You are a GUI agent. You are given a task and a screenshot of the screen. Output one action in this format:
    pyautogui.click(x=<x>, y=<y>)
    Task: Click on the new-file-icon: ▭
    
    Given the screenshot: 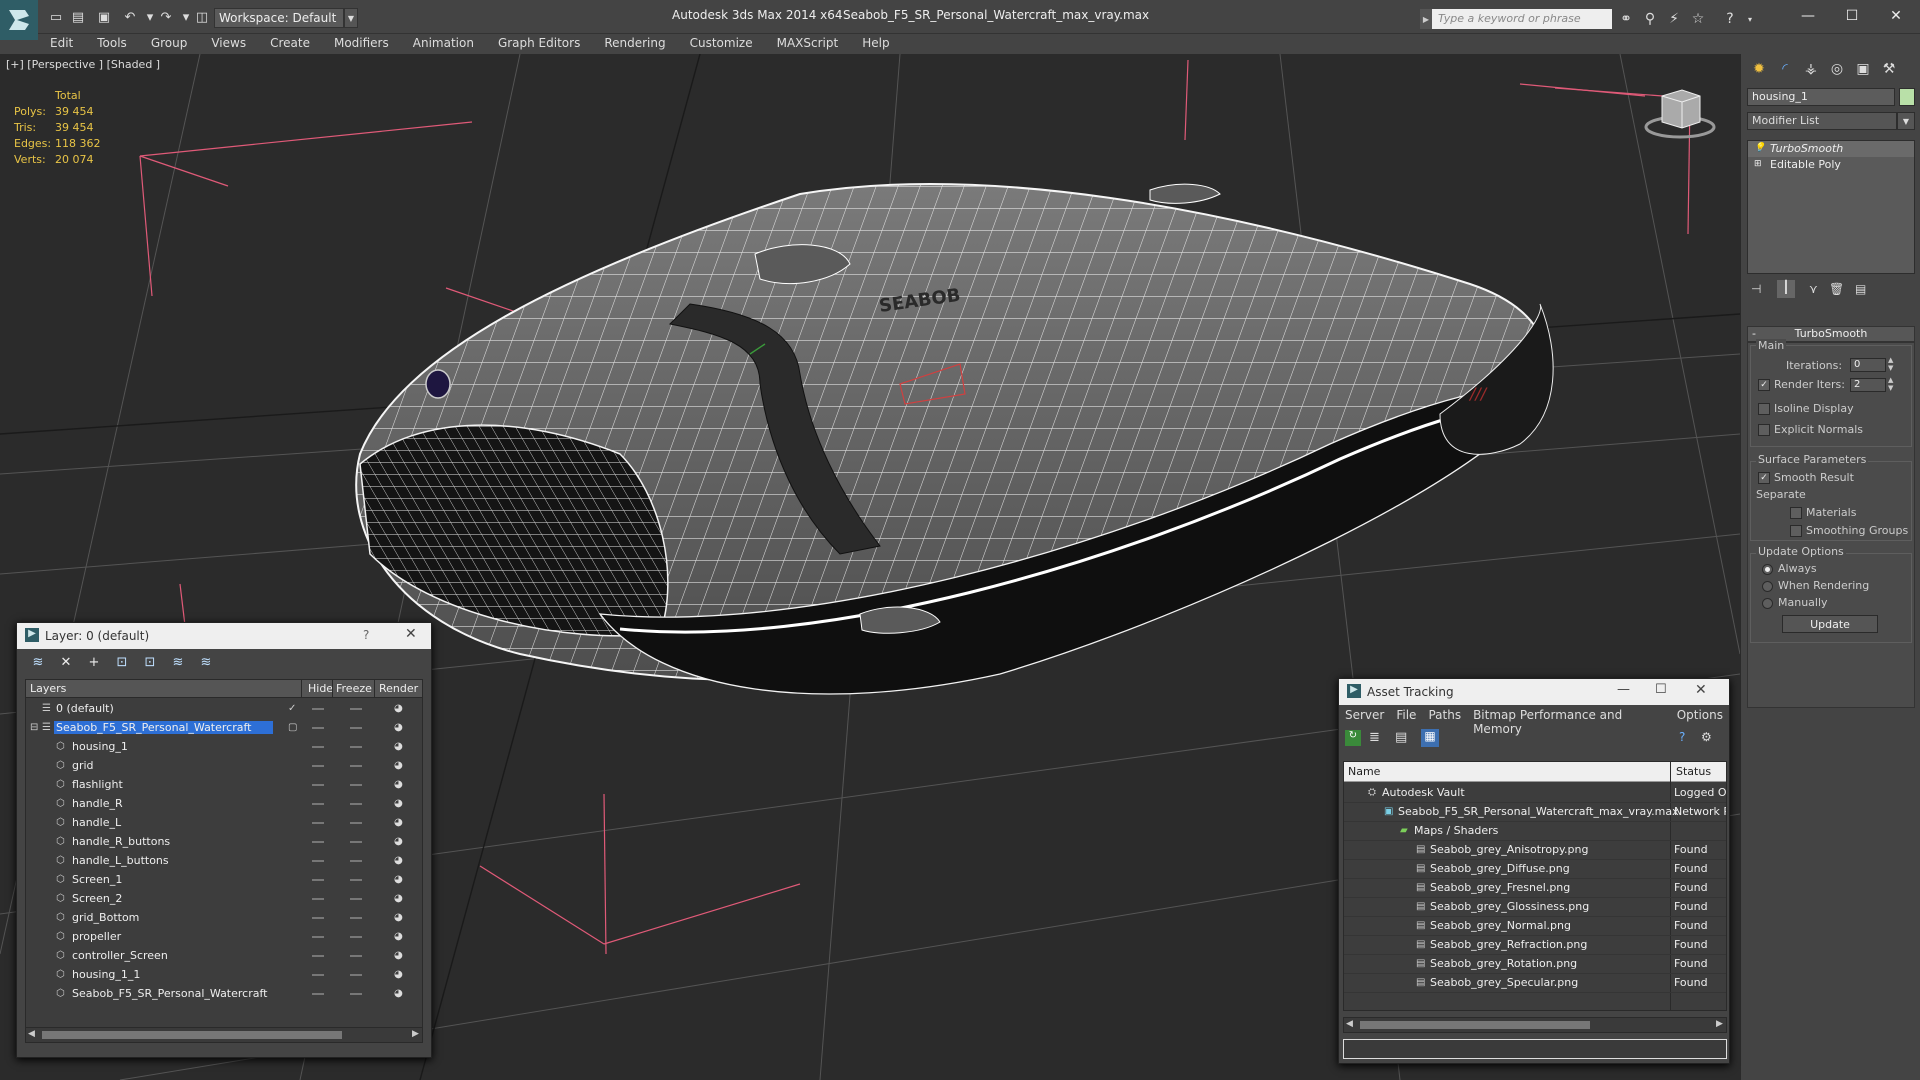 What is the action you would take?
    pyautogui.click(x=56, y=17)
    